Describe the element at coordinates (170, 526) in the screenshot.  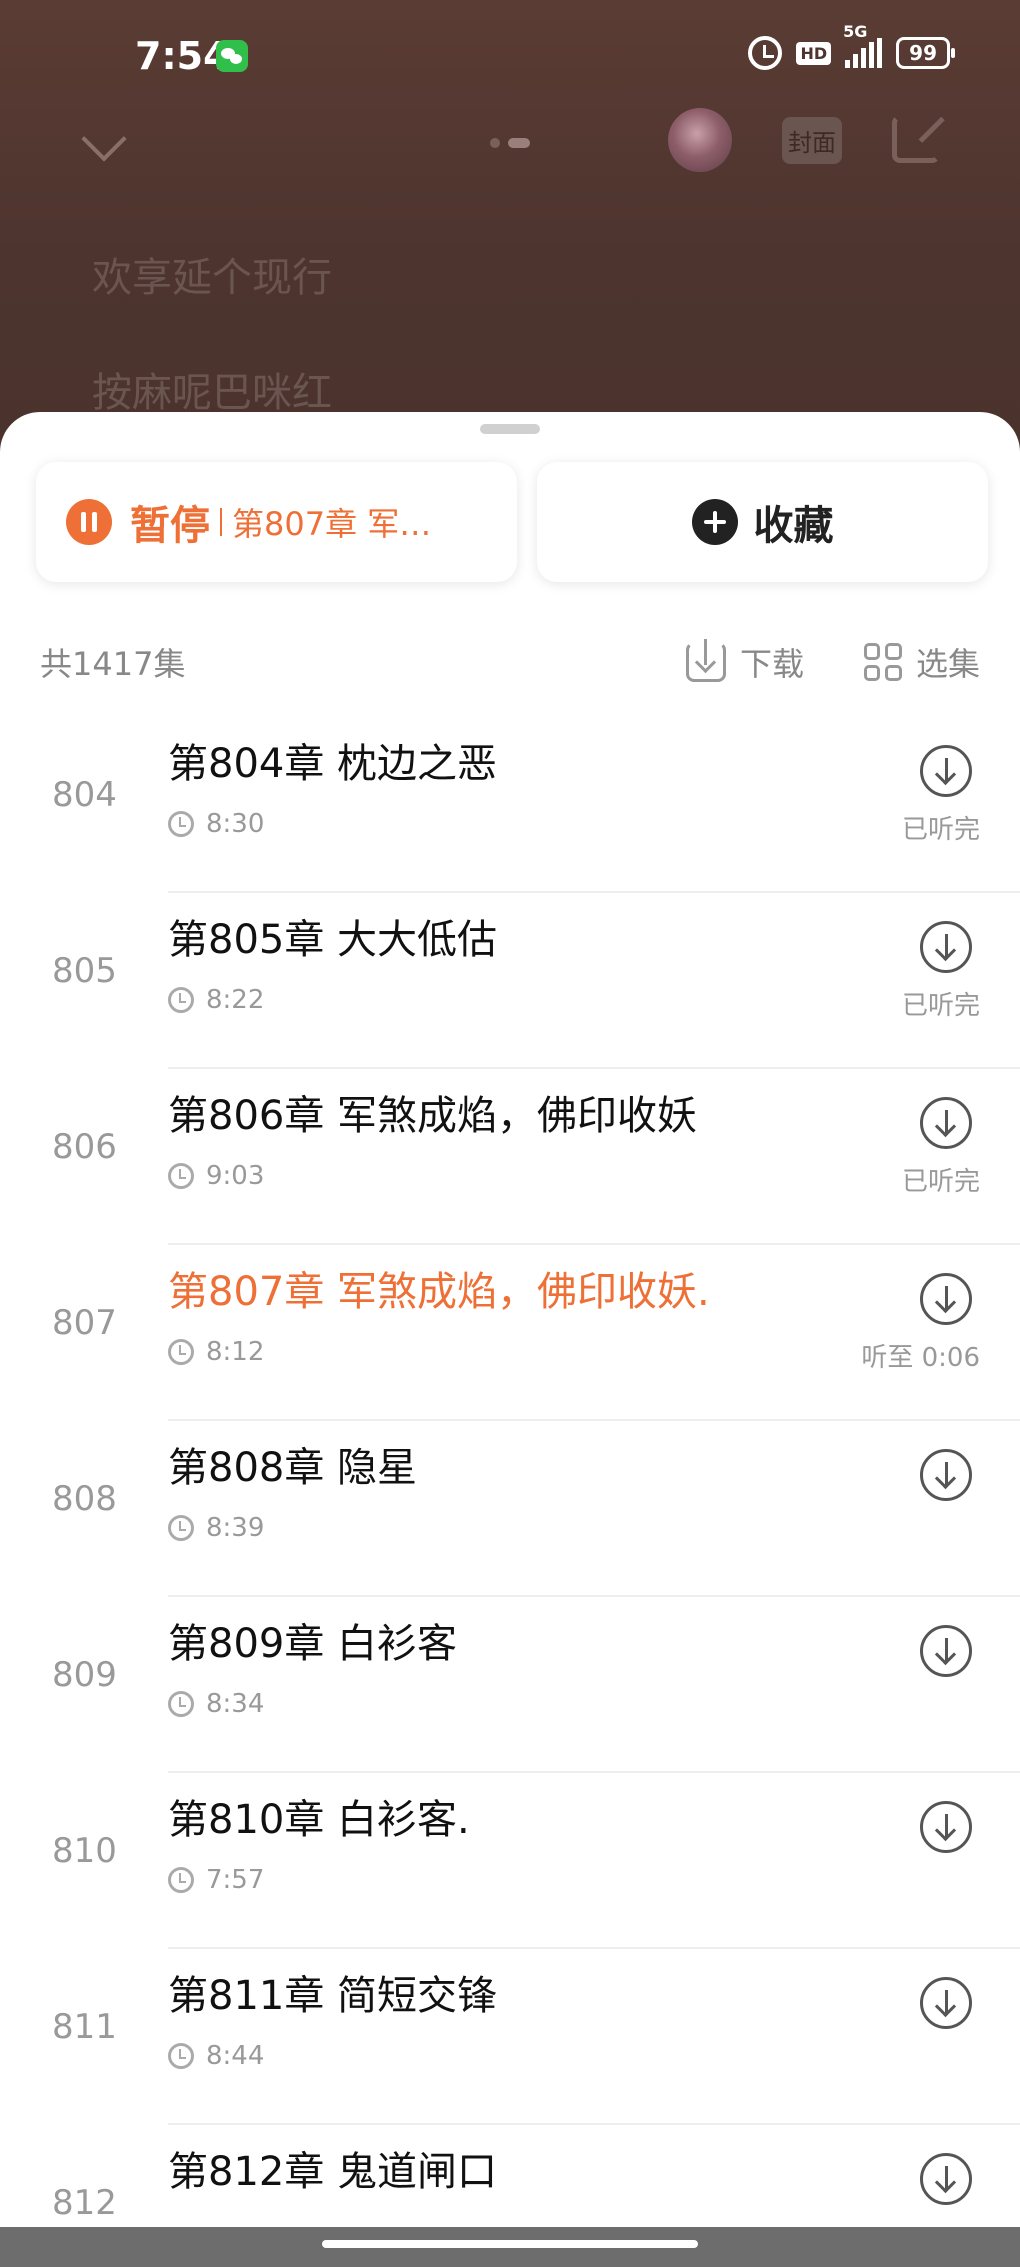
I see `pause-label: 暂停` at that location.